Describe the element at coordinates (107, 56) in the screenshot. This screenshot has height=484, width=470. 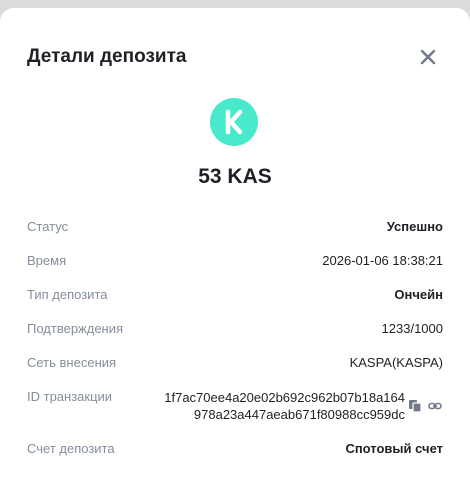
I see `dialog-title: Детали депозита` at that location.